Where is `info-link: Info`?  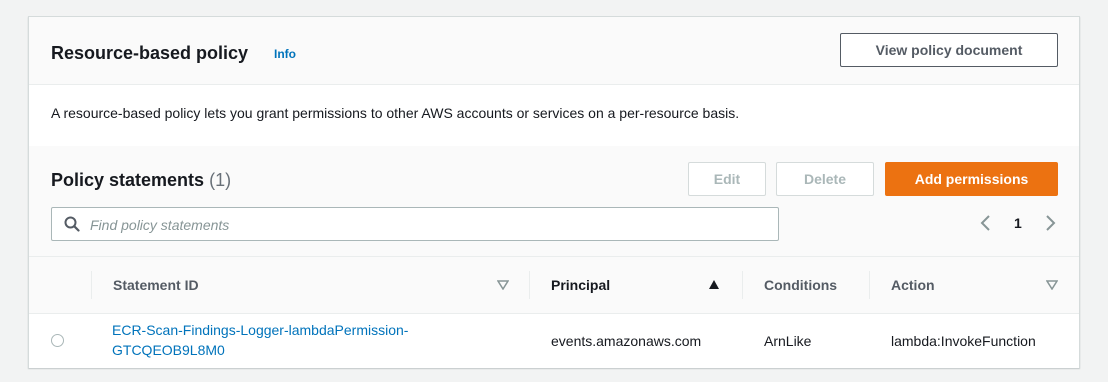 info-link: Info is located at coordinates (285, 54).